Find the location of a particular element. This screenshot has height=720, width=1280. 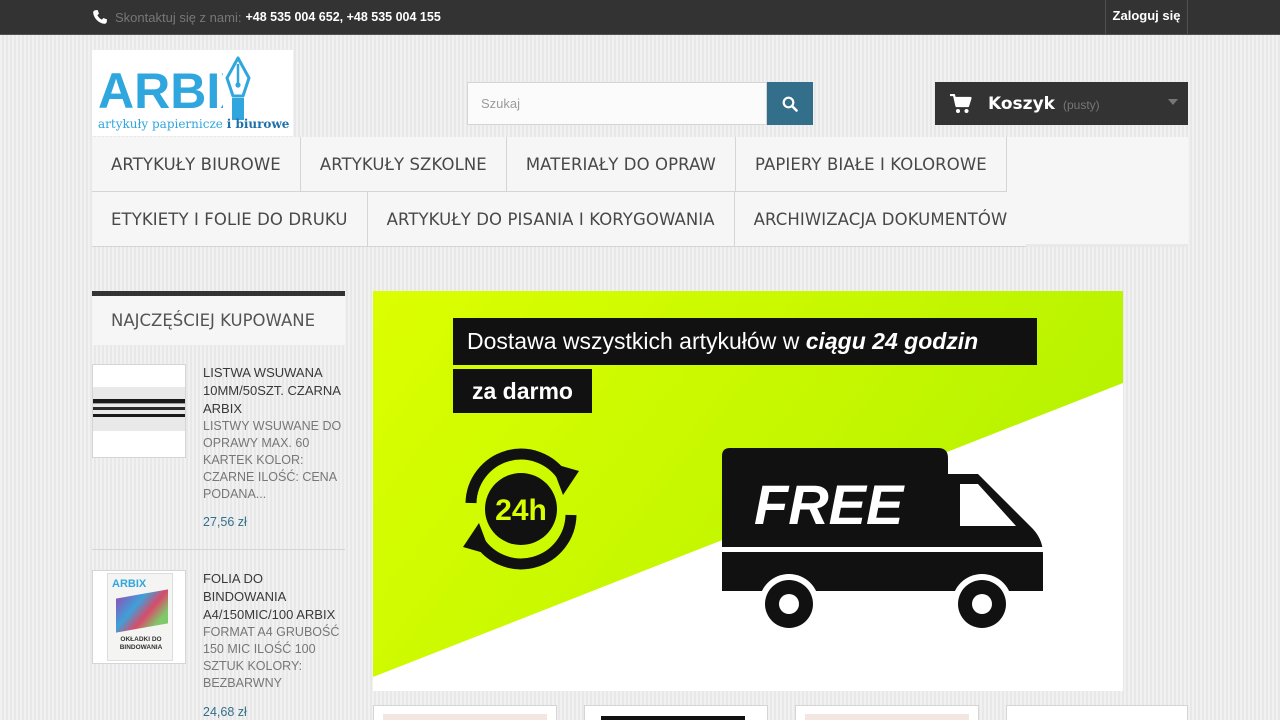

product-name: Folia do bindowania A4/150mic/100 ARBIX is located at coordinates (275, 597).